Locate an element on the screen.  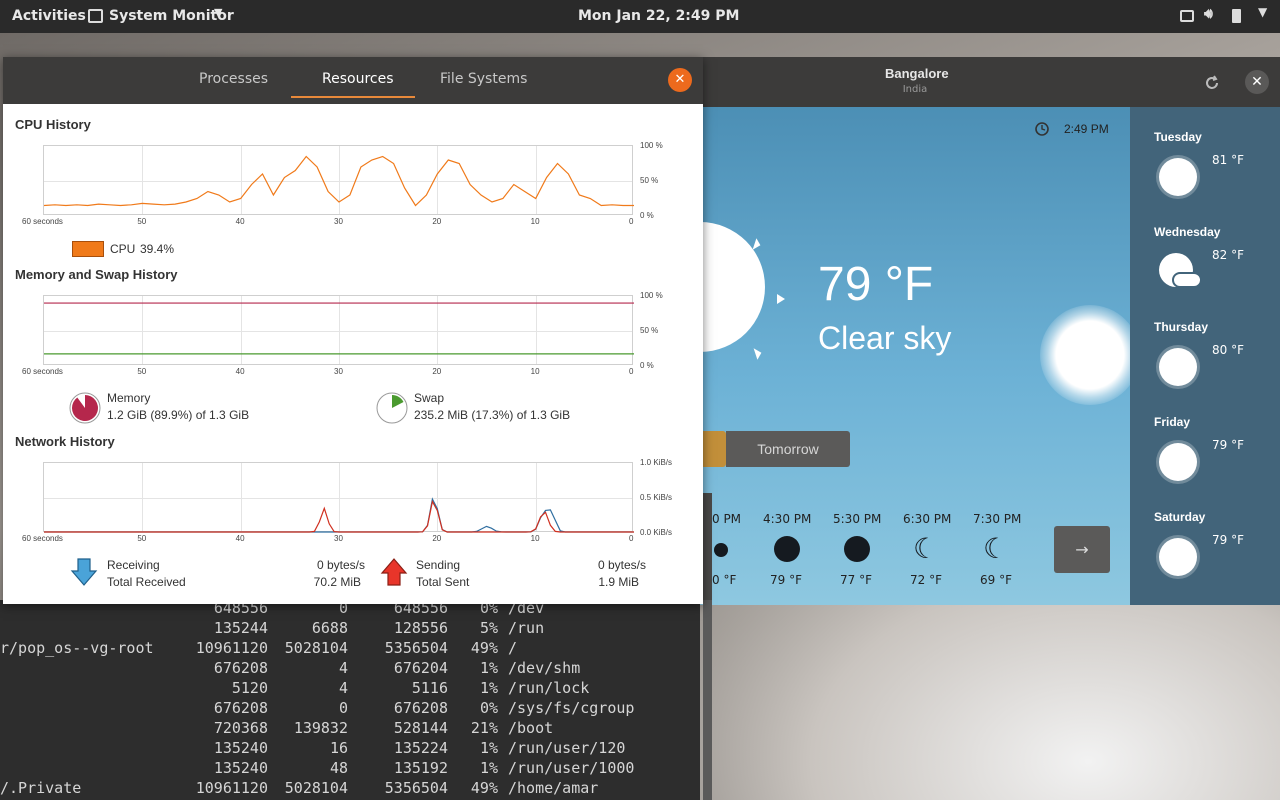
cpu-usage-value: 39.4% is located at coordinates (157, 249).